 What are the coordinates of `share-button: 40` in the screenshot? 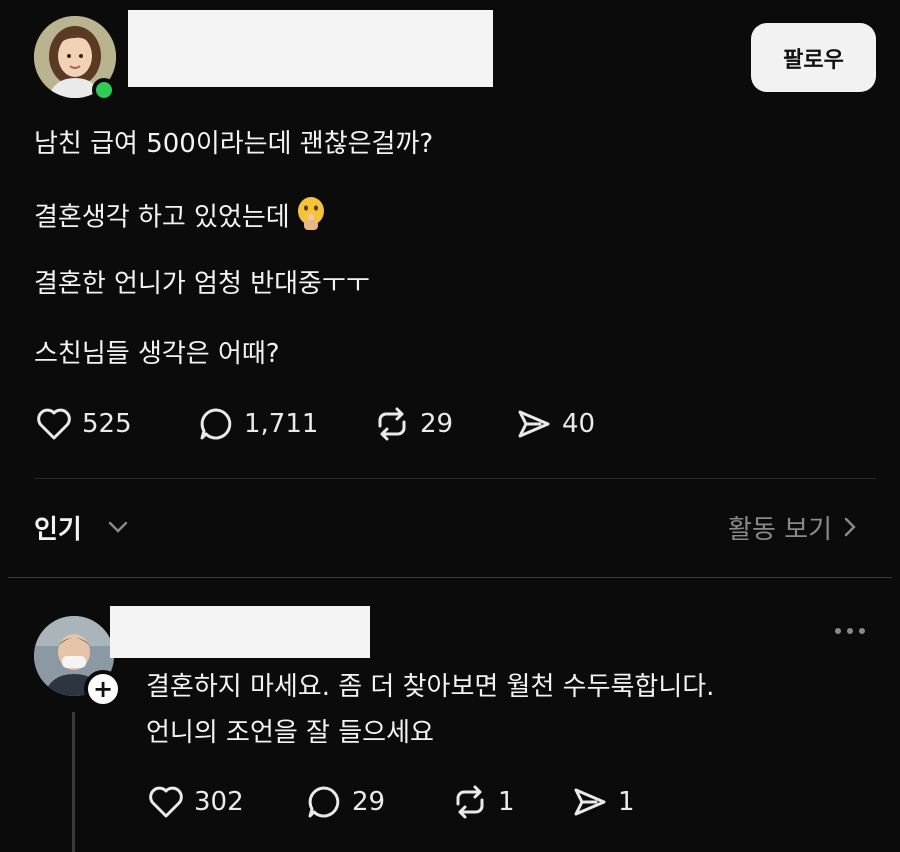 It's located at (554, 424).